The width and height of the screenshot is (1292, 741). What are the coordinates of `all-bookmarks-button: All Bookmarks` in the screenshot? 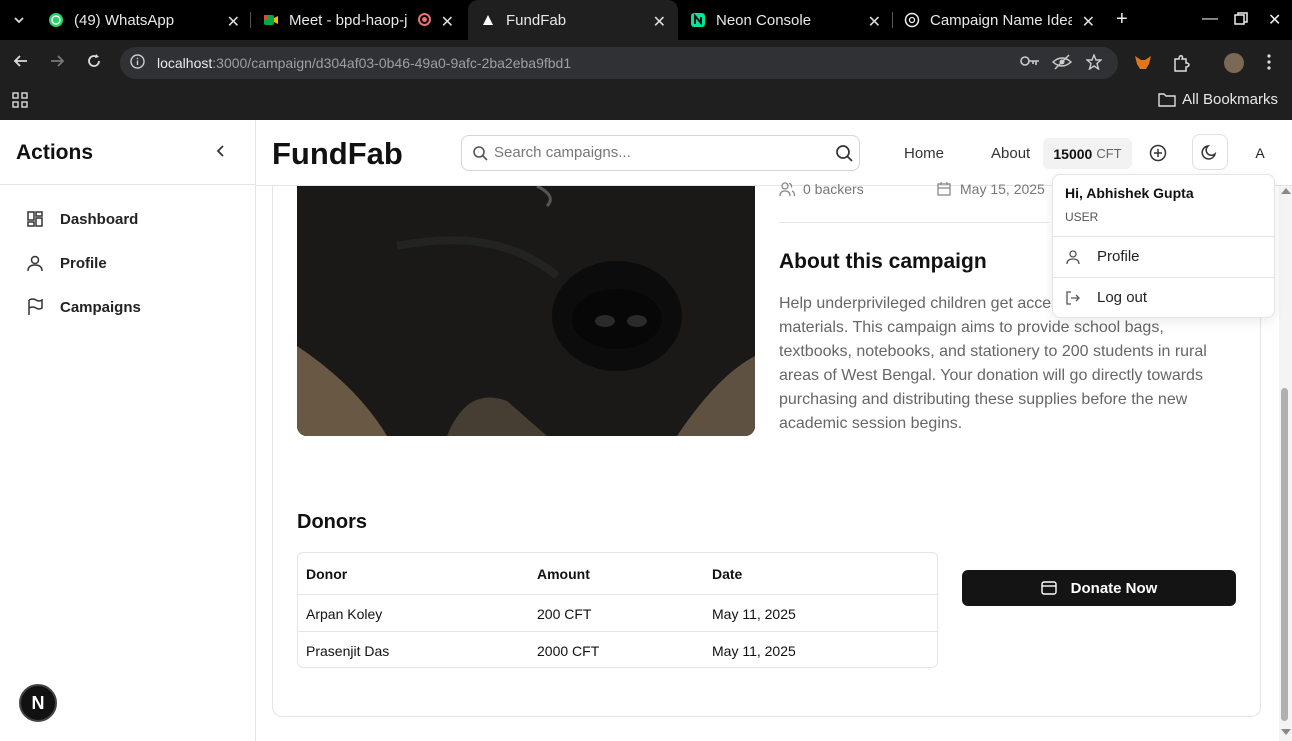 It's located at (1218, 99).